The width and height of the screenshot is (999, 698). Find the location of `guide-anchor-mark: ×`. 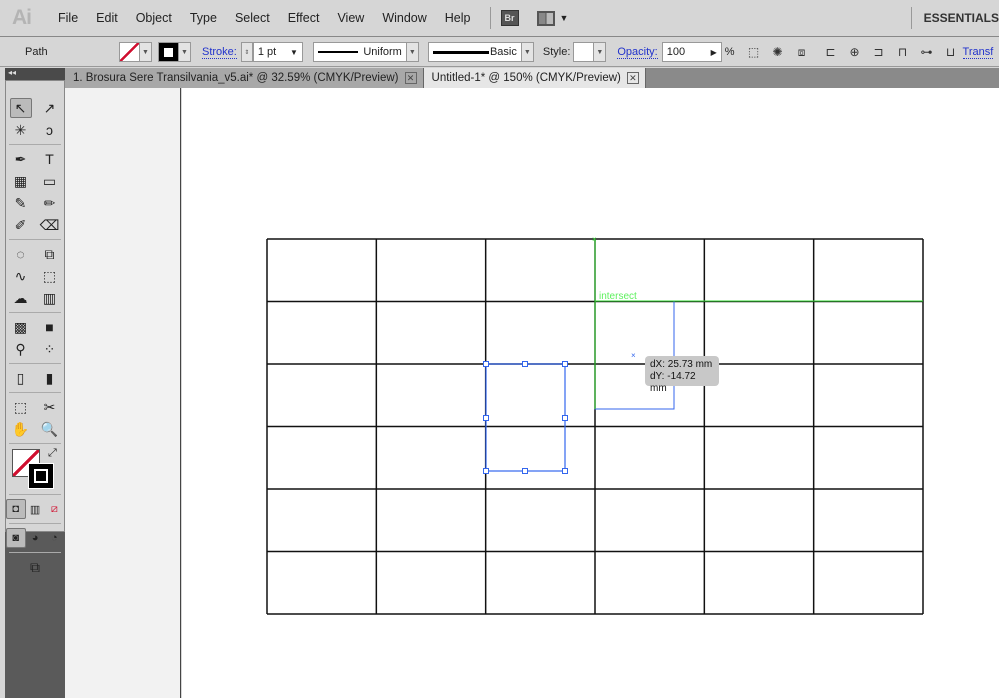

guide-anchor-mark: × is located at coordinates (594, 239).